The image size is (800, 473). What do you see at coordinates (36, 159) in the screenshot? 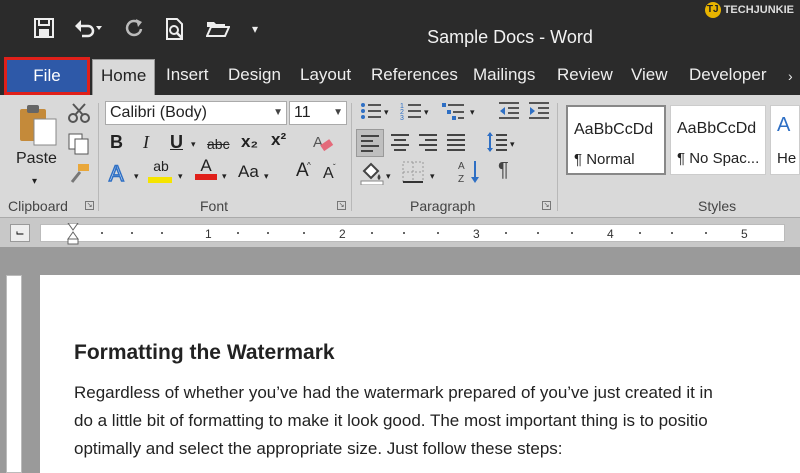
I see `paste-button: Paste` at bounding box center [36, 159].